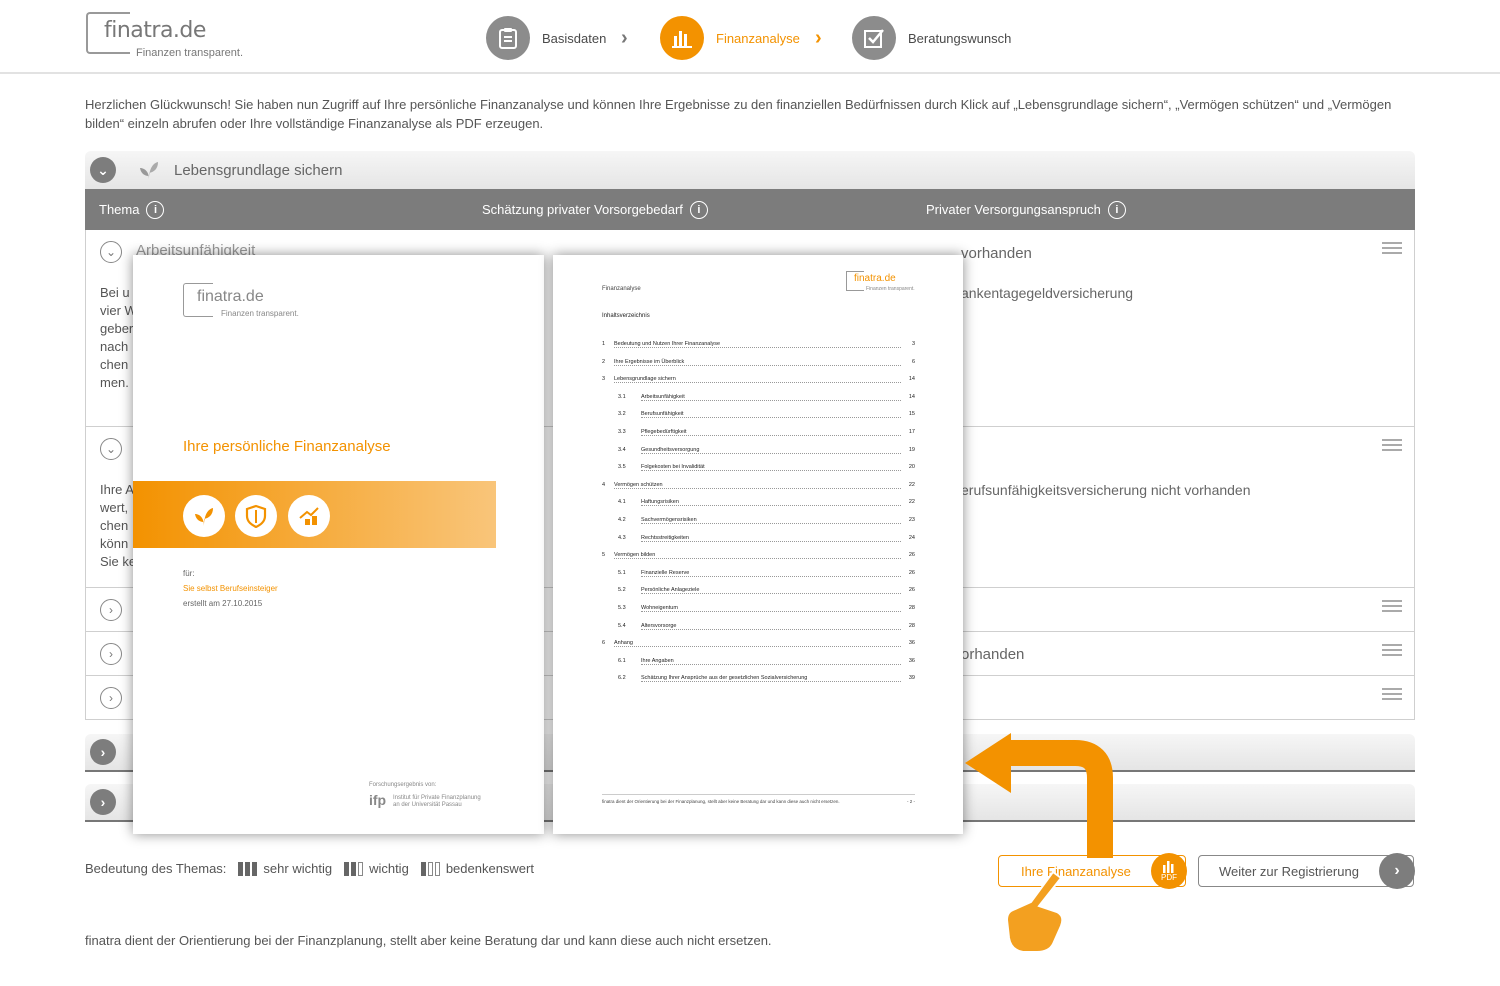  What do you see at coordinates (666, 537) in the screenshot?
I see `toc-entry-text: Rechtsstreitigkeiten` at bounding box center [666, 537].